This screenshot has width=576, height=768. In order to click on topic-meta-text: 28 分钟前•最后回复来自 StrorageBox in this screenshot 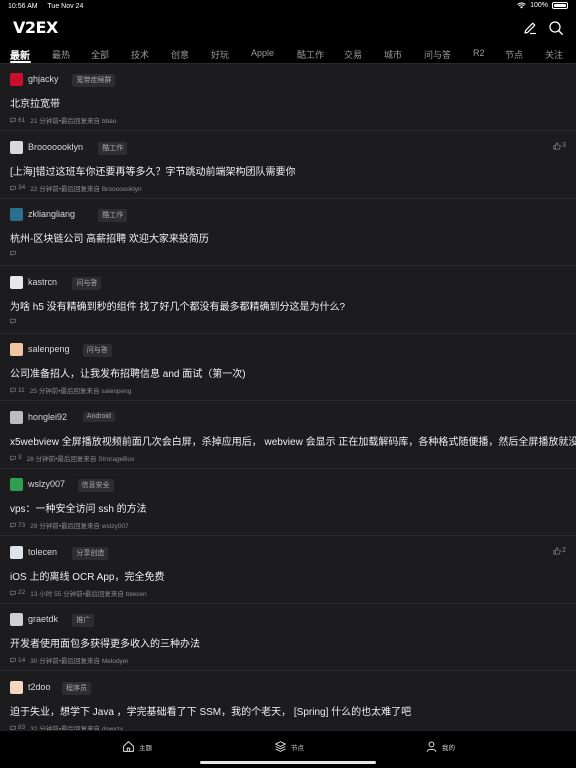, I will do `click(80, 459)`.